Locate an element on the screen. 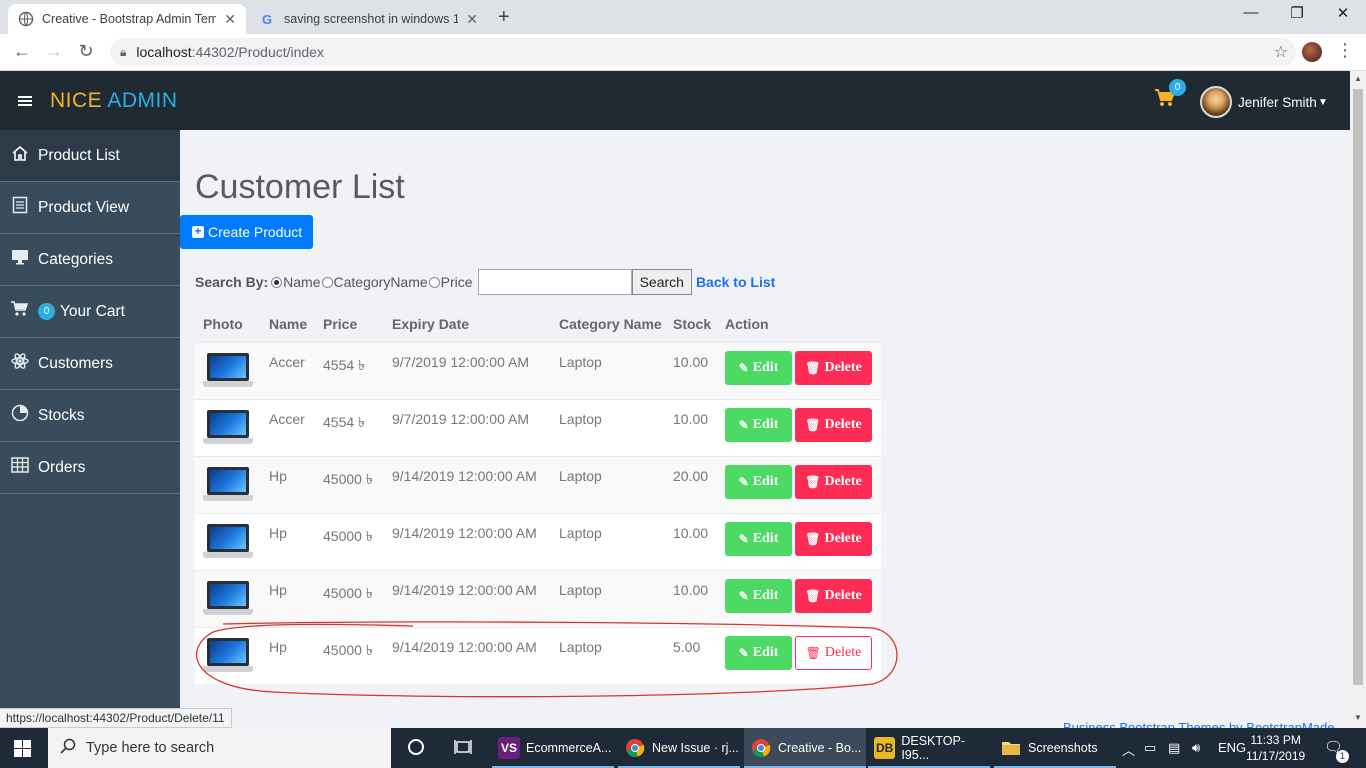 This screenshot has width=1366, height=768. address-bar: 🔒︎ localhost:44302/Product/index ☆ is located at coordinates (703, 52).